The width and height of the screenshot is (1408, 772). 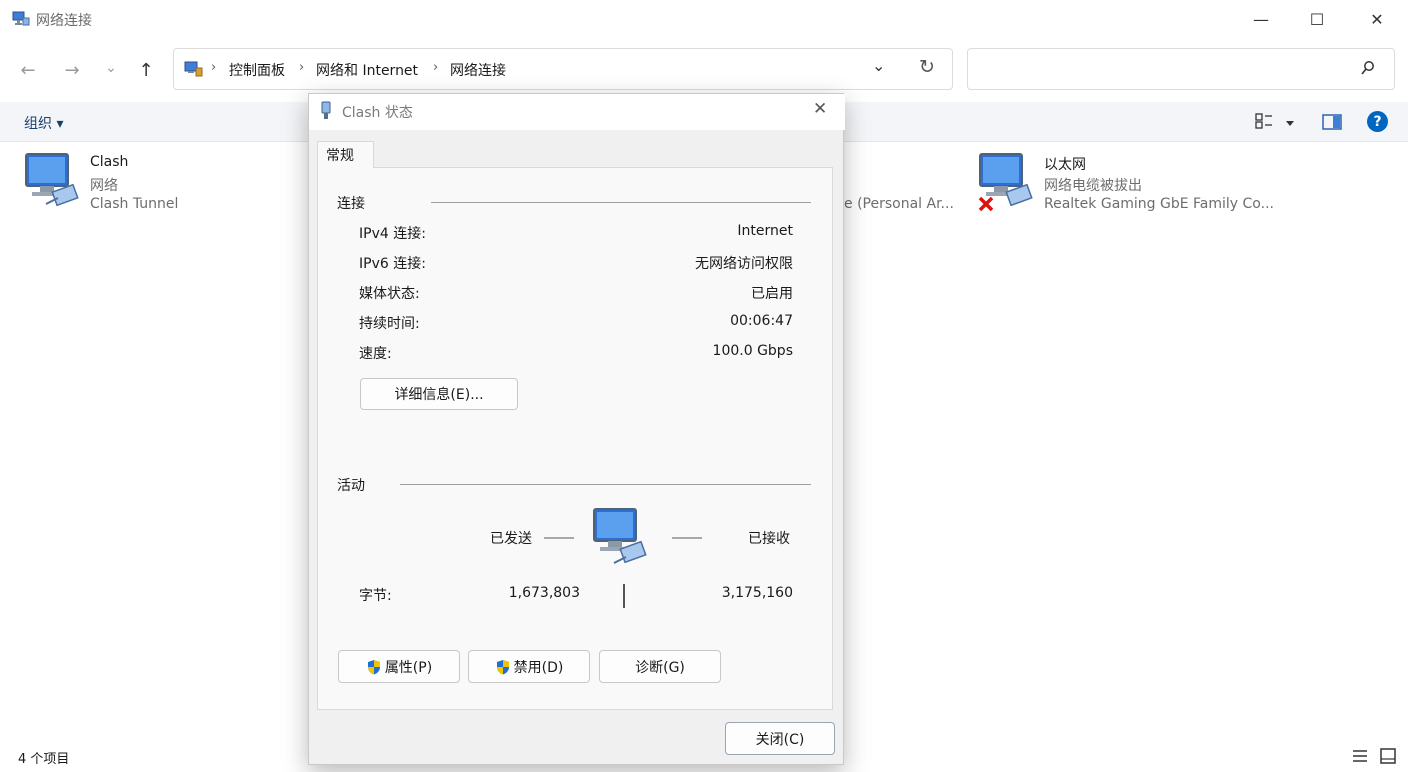 I want to click on preview-pane-icon, so click(x=1332, y=122).